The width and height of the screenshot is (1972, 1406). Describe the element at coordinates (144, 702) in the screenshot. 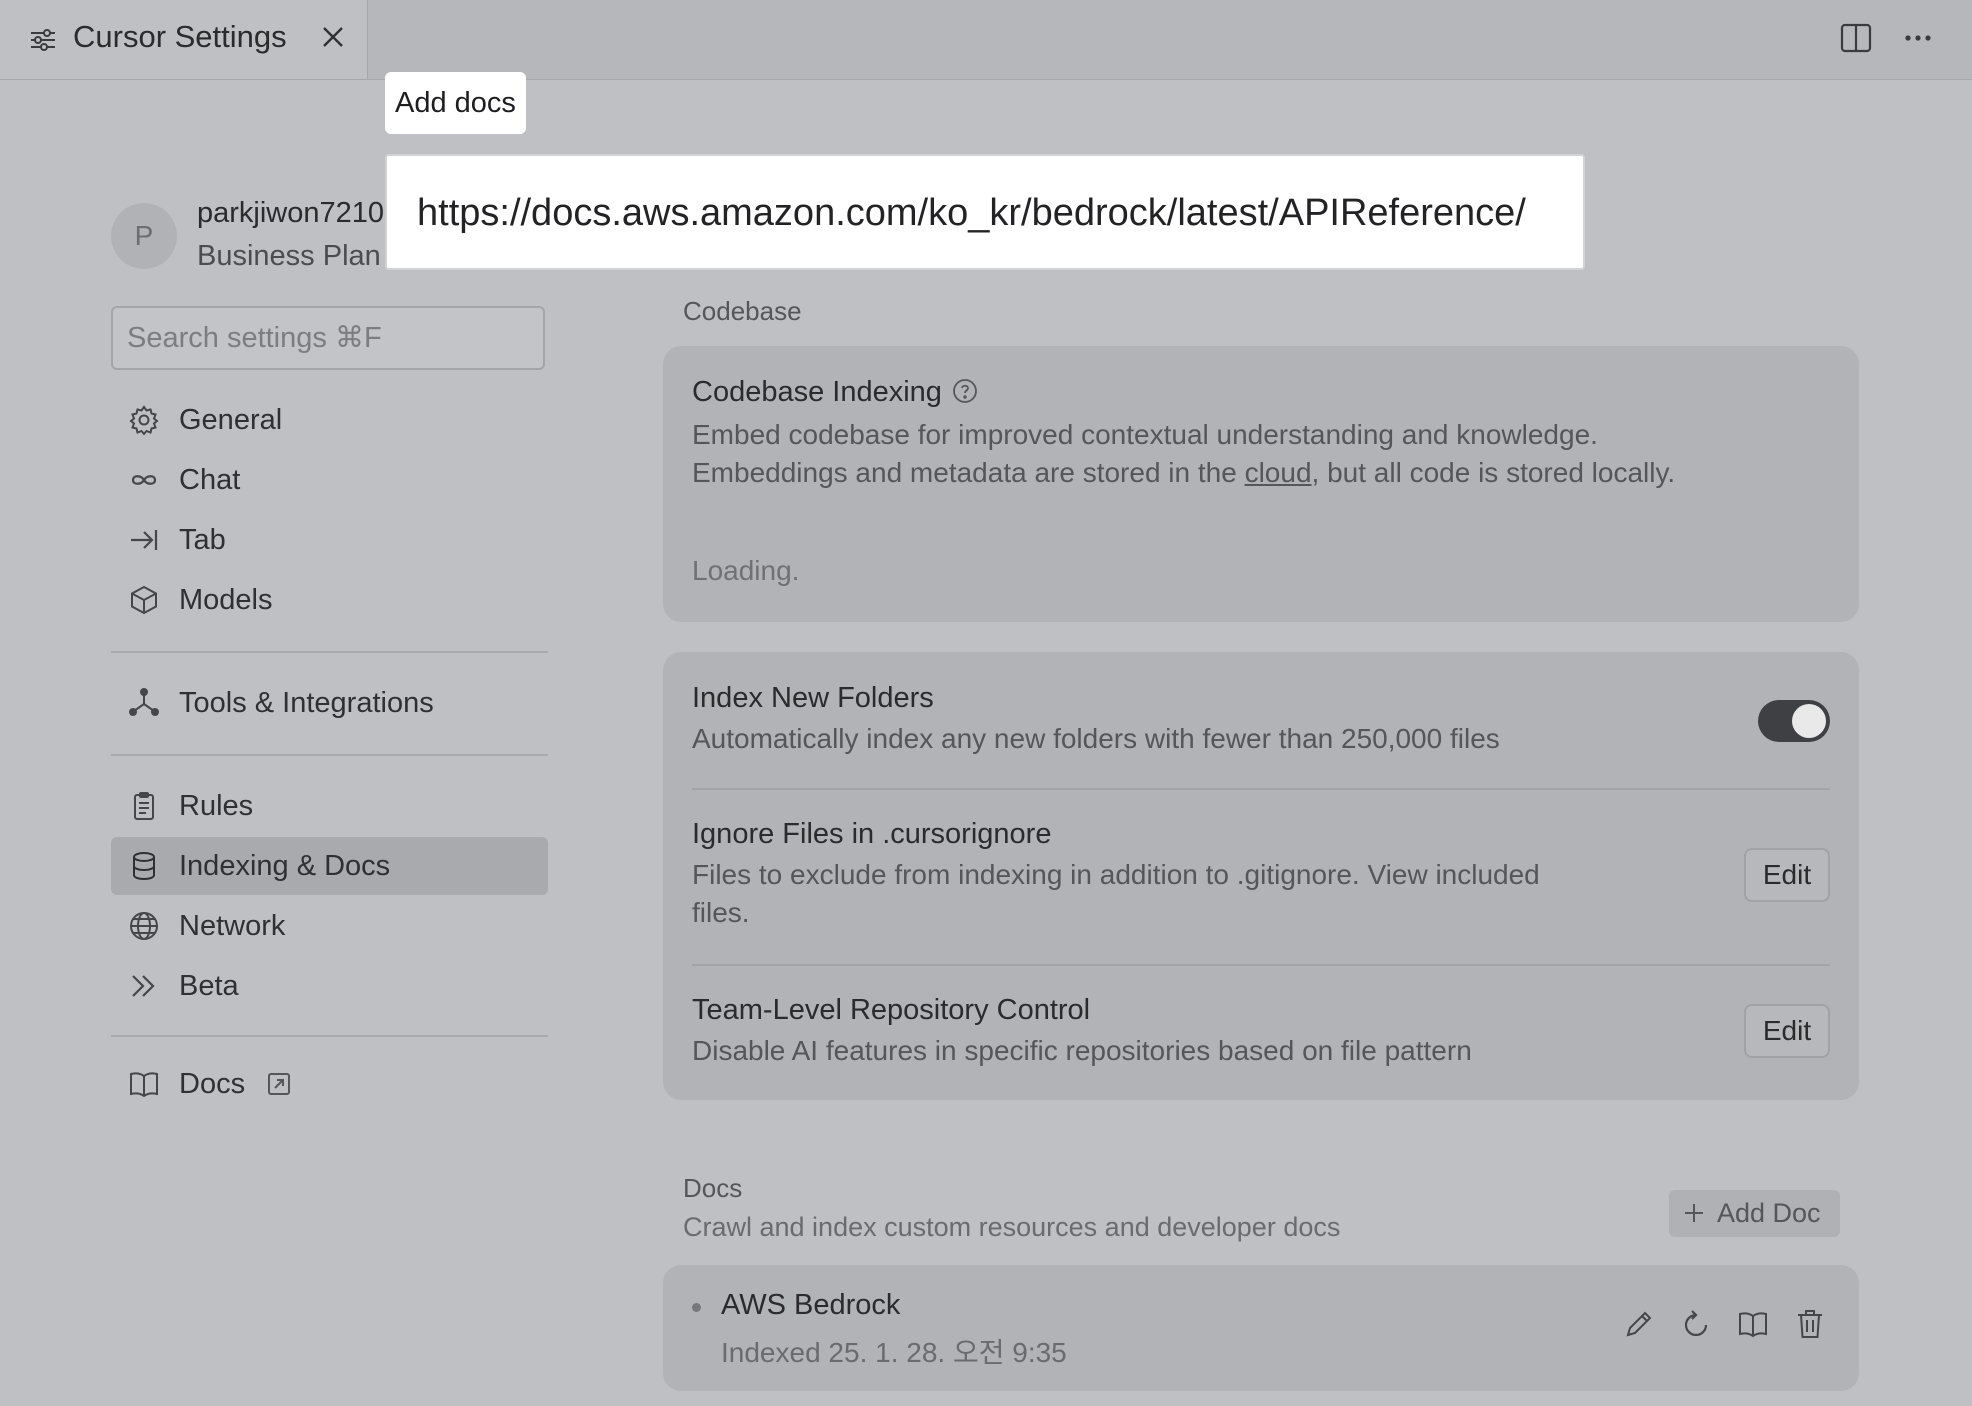

I see `integrations-icon` at that location.